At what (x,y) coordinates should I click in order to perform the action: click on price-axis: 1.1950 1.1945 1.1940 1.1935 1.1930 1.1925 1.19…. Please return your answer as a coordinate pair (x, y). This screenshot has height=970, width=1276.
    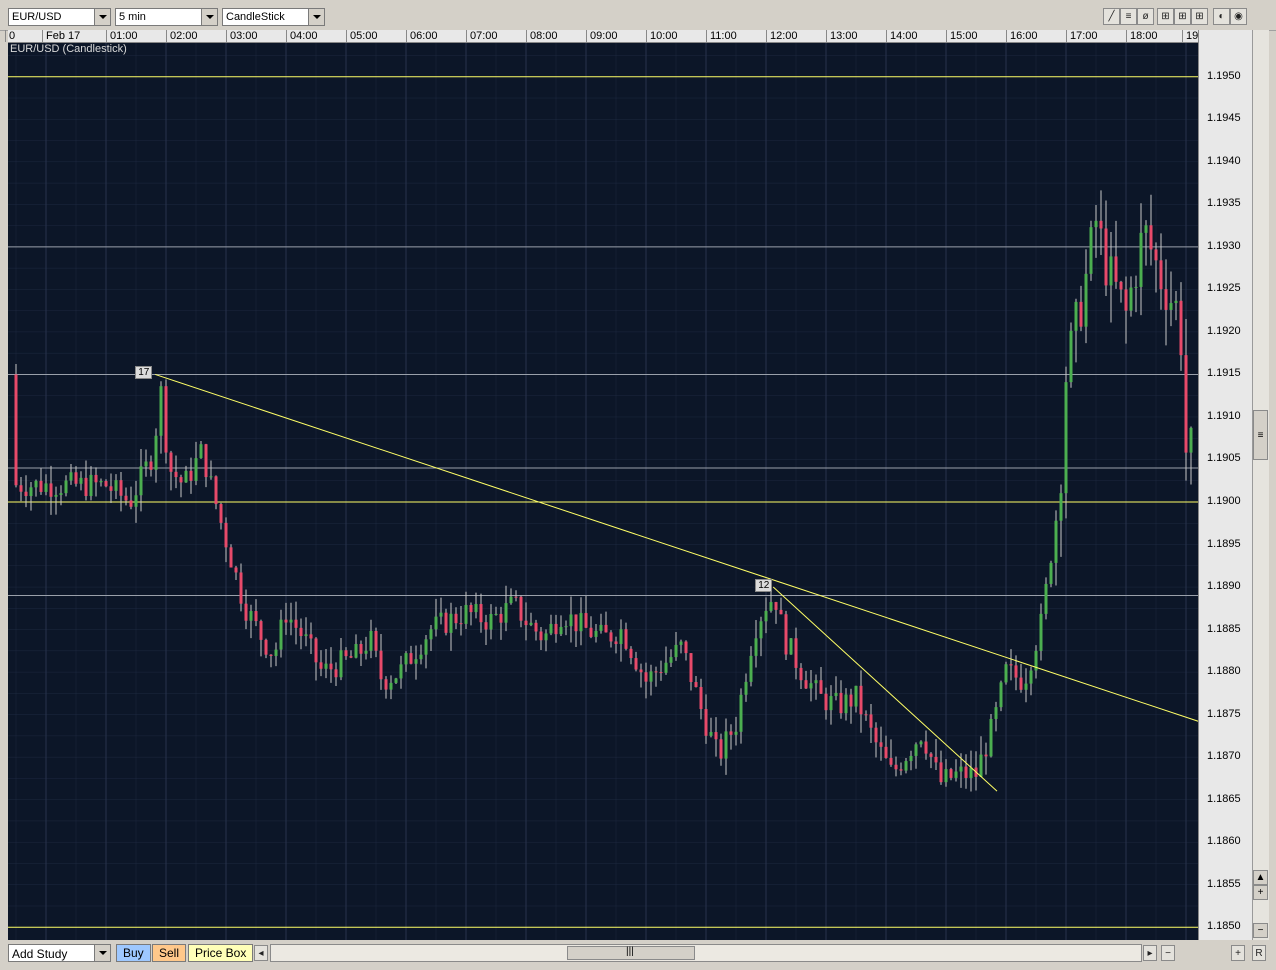
    Looking at the image, I should click on (1225, 485).